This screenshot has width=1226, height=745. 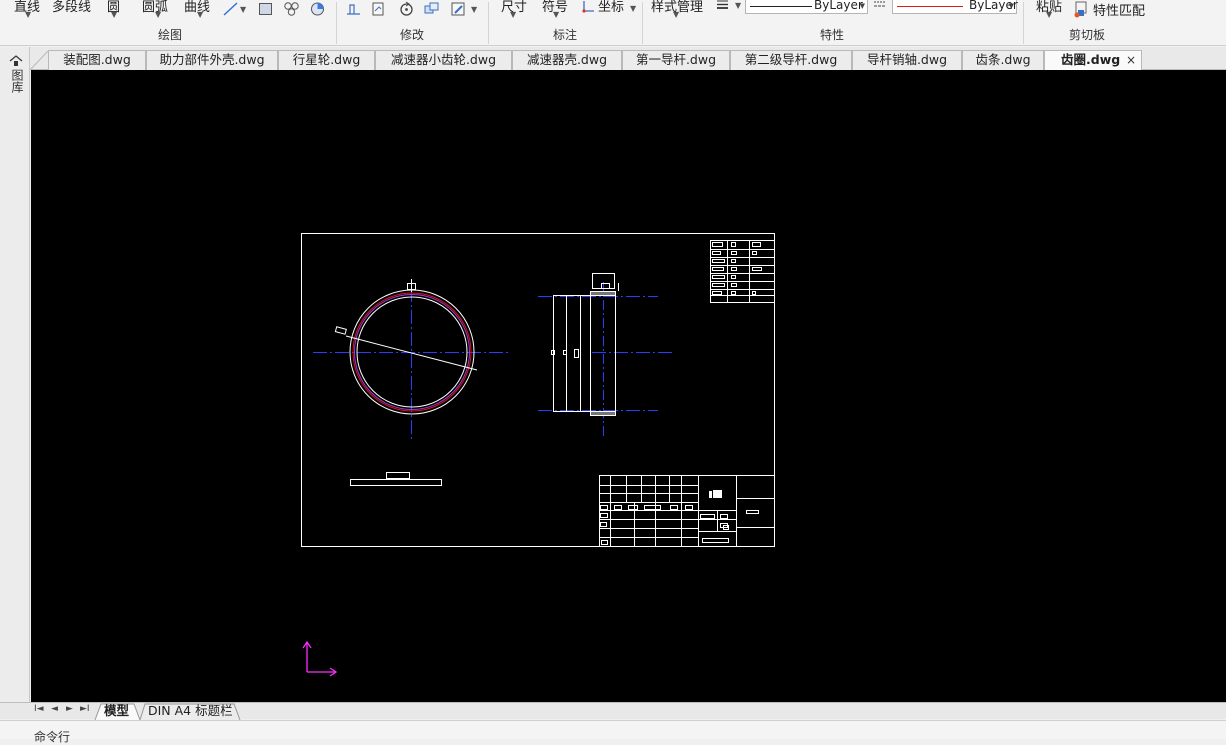 I want to click on rotate-icon, so click(x=406, y=9).